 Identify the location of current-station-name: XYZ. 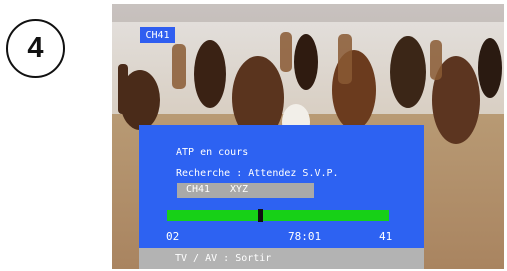
(239, 189).